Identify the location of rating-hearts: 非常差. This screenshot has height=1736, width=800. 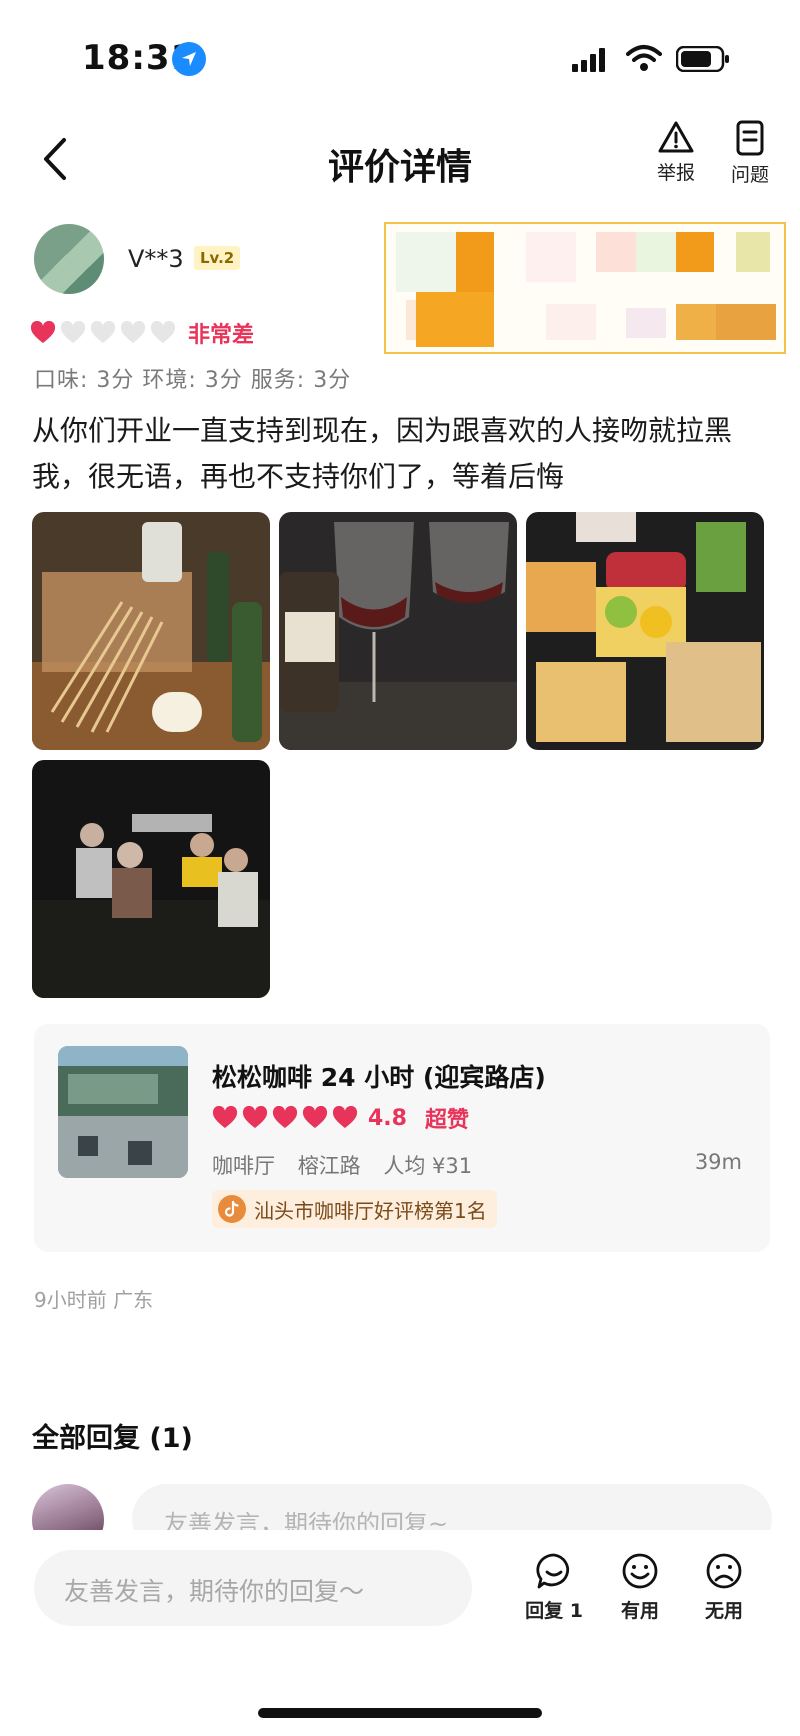
(142, 333).